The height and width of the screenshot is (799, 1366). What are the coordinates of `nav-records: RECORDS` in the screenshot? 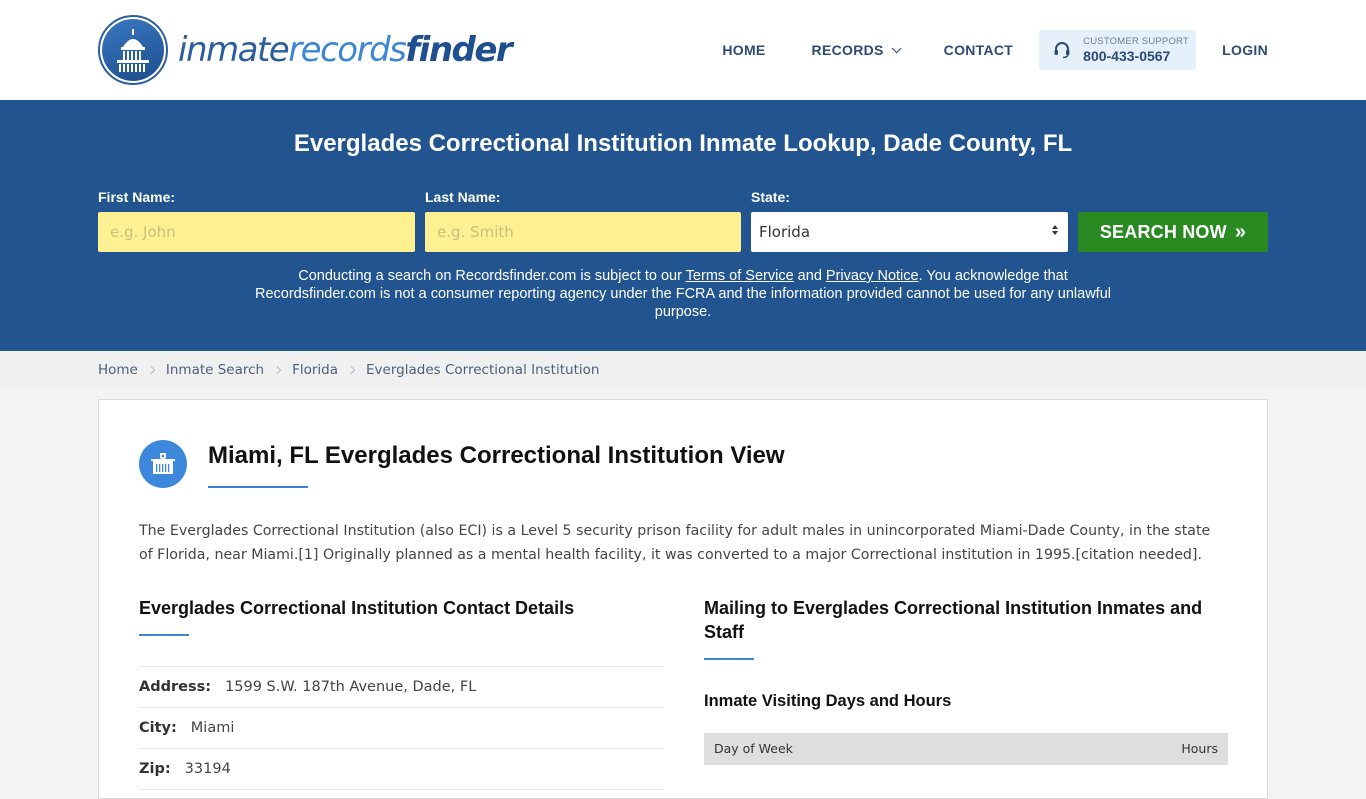 It's located at (856, 50).